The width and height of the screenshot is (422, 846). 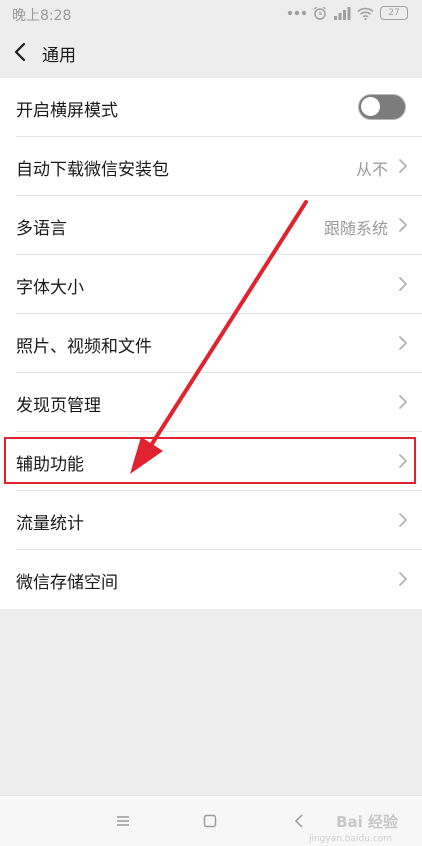 I want to click on toggle-knob, so click(x=370, y=106).